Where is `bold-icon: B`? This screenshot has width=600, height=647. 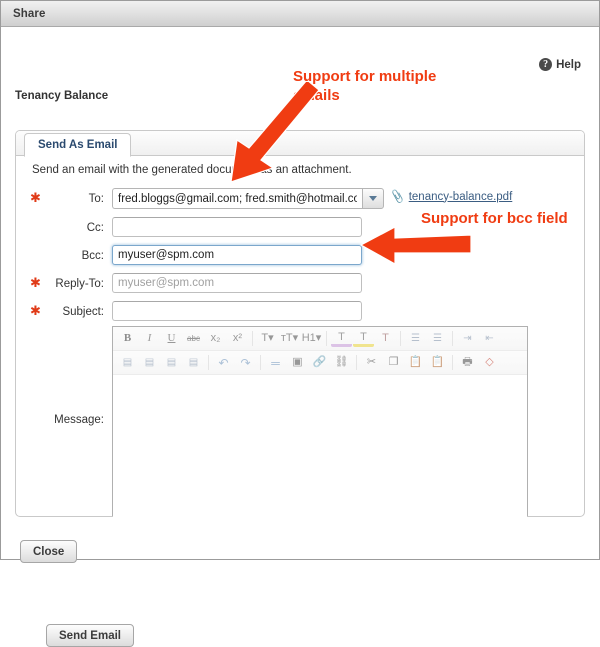
bold-icon: B is located at coordinates (127, 339).